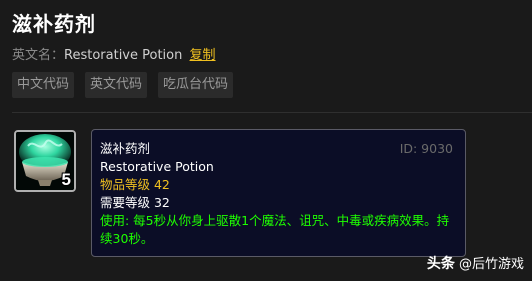 The width and height of the screenshot is (532, 281). Describe the element at coordinates (275, 229) in the screenshot. I see `tooltip-use-effect: 使用: 每5秒从你身上驱散1个魔法、诅咒、中毒或疾病效果。持续30秒。` at that location.